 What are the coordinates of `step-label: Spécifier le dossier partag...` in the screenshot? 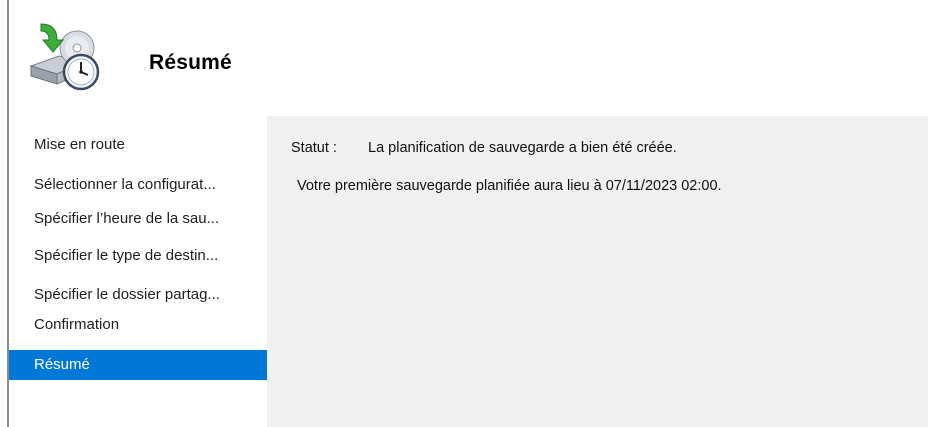 It's located at (127, 294).